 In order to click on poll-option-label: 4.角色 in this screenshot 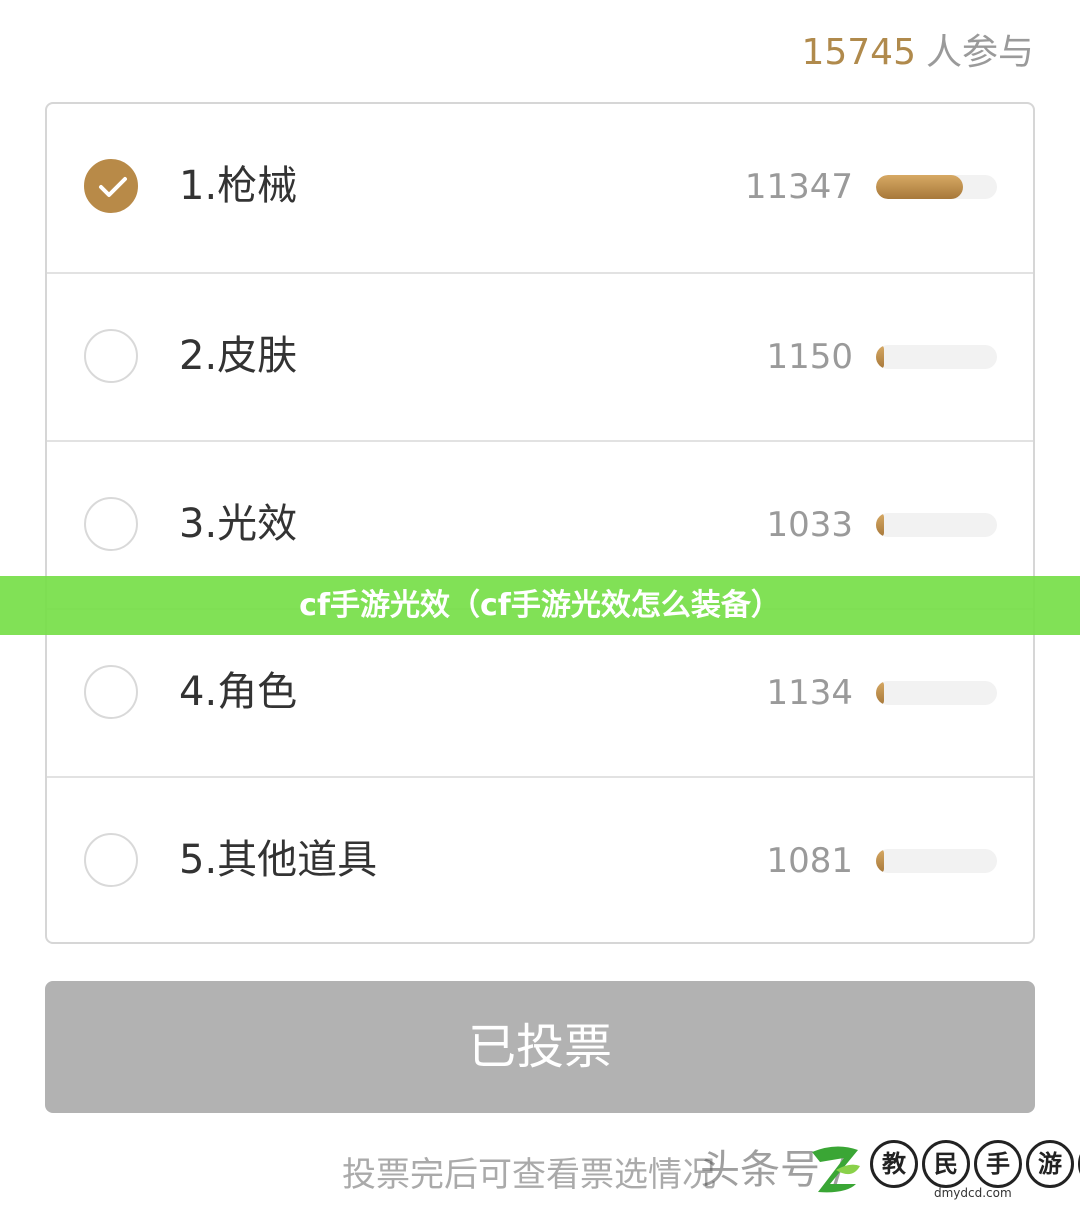, I will do `click(238, 692)`.